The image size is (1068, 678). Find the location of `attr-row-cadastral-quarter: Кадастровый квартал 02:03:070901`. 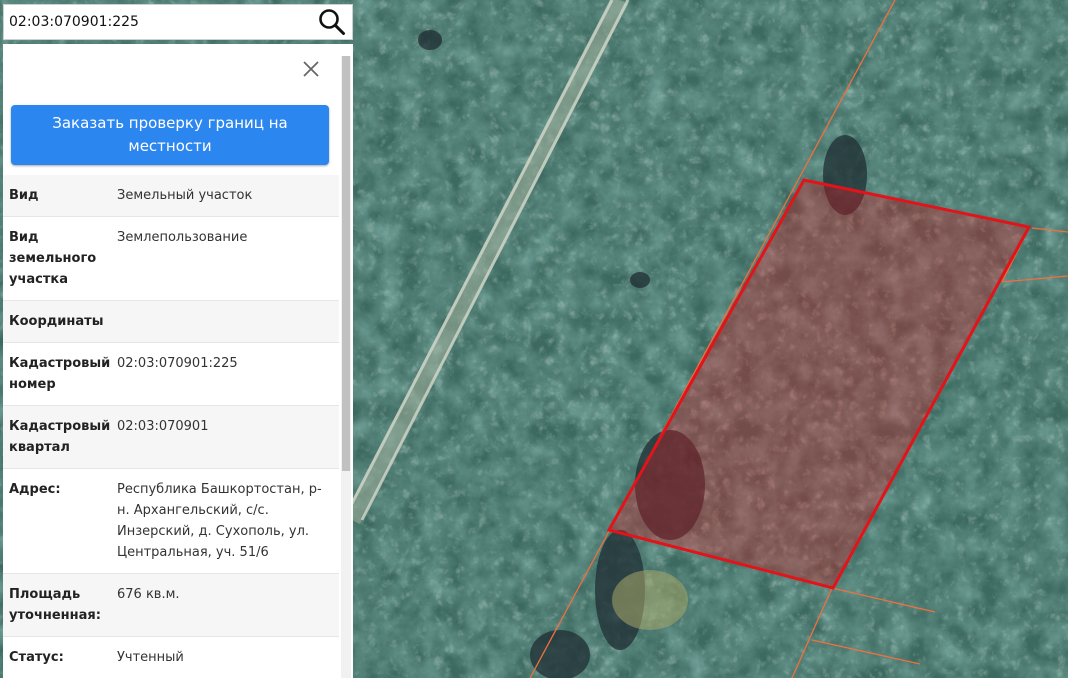

attr-row-cadastral-quarter: Кадастровый квартал 02:03:070901 is located at coordinates (171, 437).